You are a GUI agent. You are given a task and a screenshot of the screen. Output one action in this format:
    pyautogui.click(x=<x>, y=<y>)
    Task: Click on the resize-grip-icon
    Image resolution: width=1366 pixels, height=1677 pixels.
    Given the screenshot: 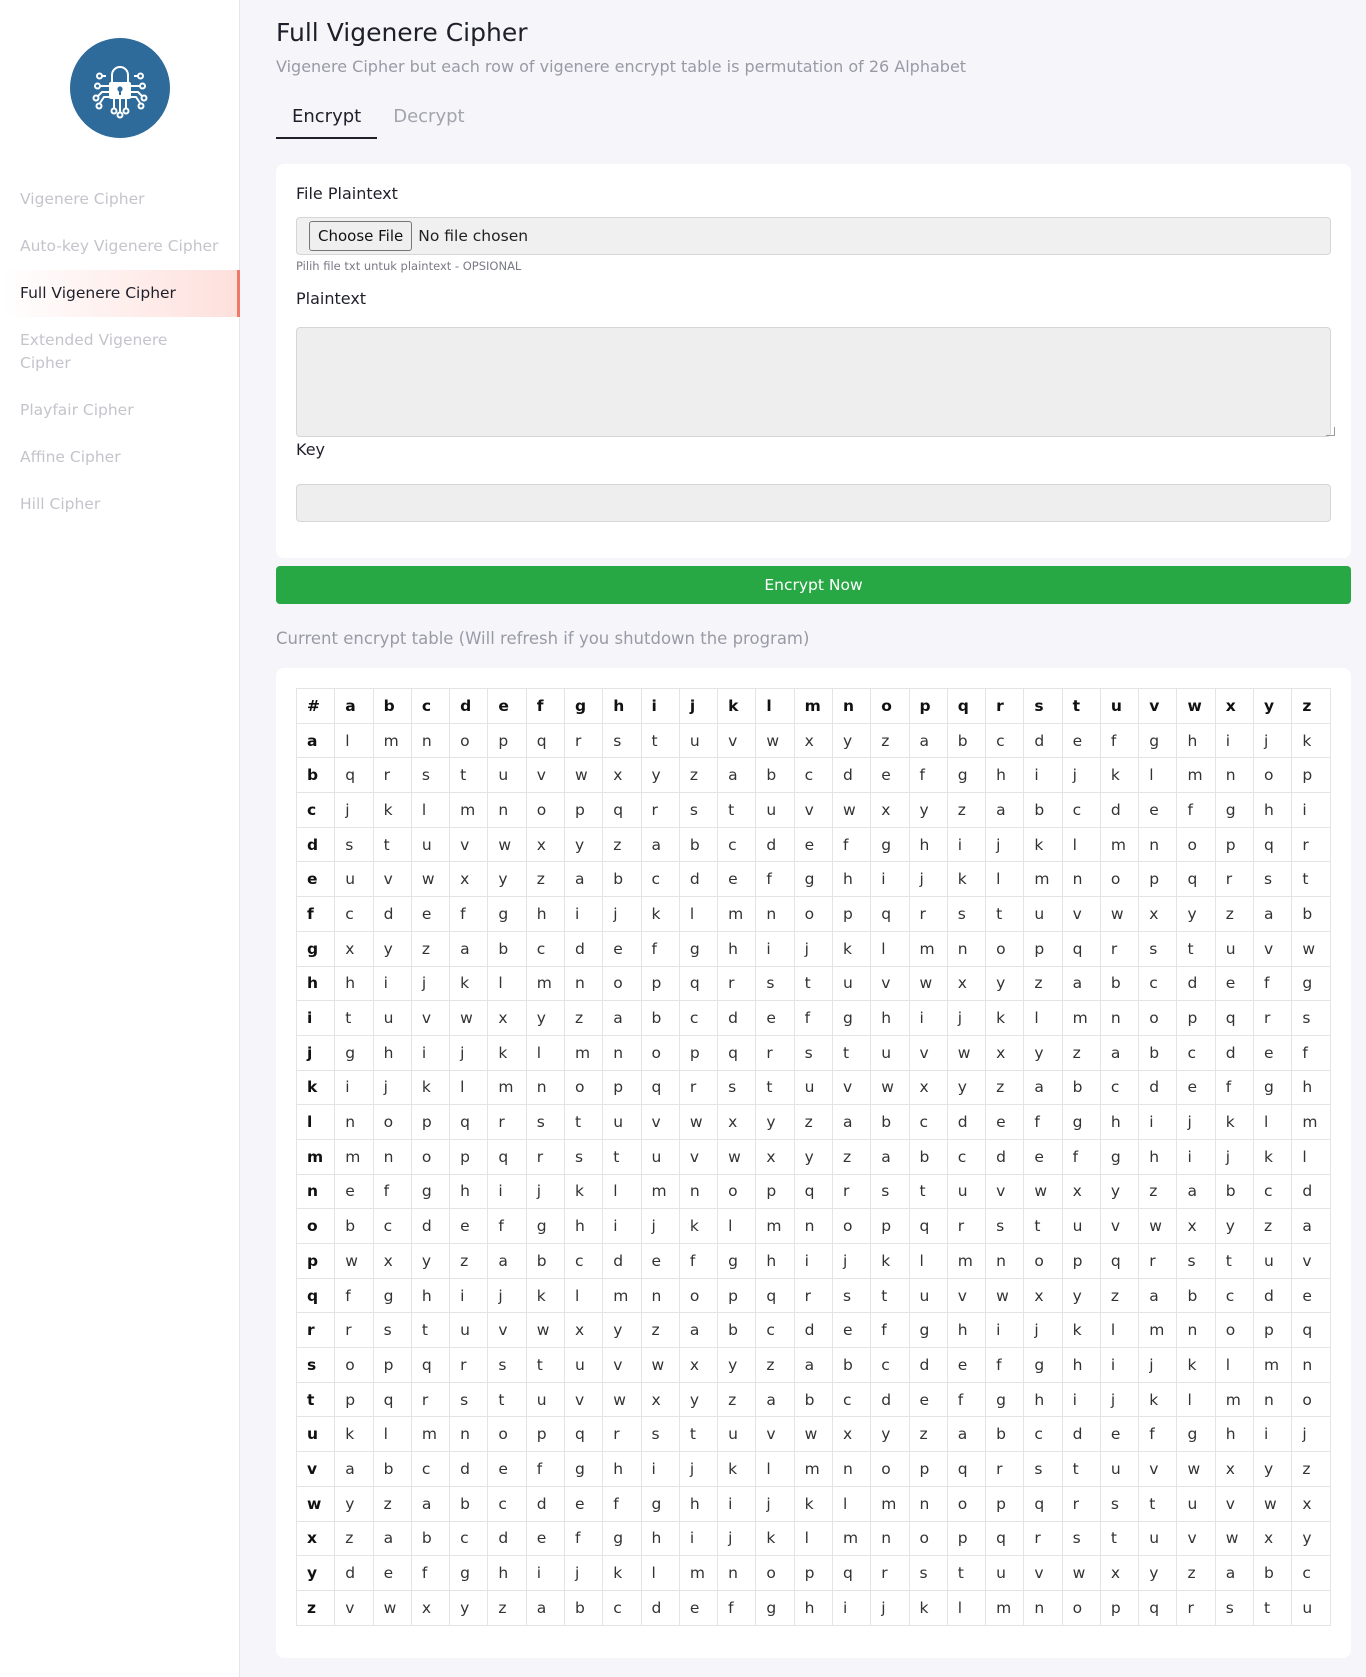 What is the action you would take?
    pyautogui.click(x=1330, y=431)
    